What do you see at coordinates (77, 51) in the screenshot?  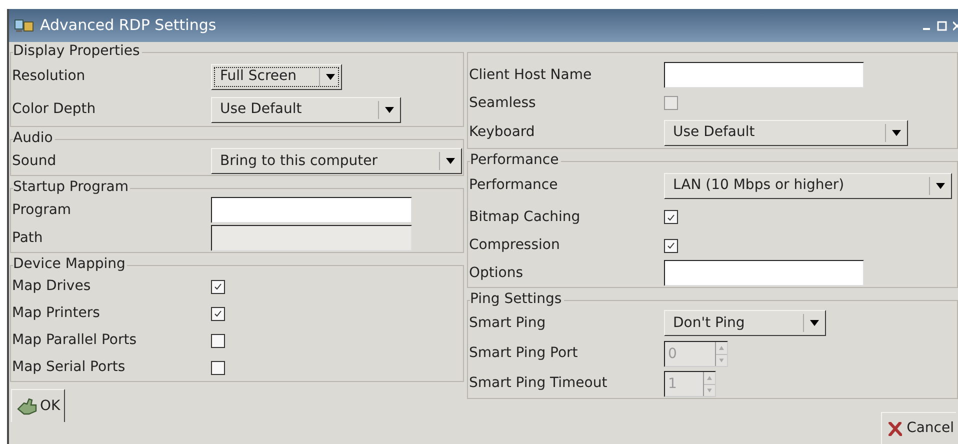 I see `group-title: Display Properties` at bounding box center [77, 51].